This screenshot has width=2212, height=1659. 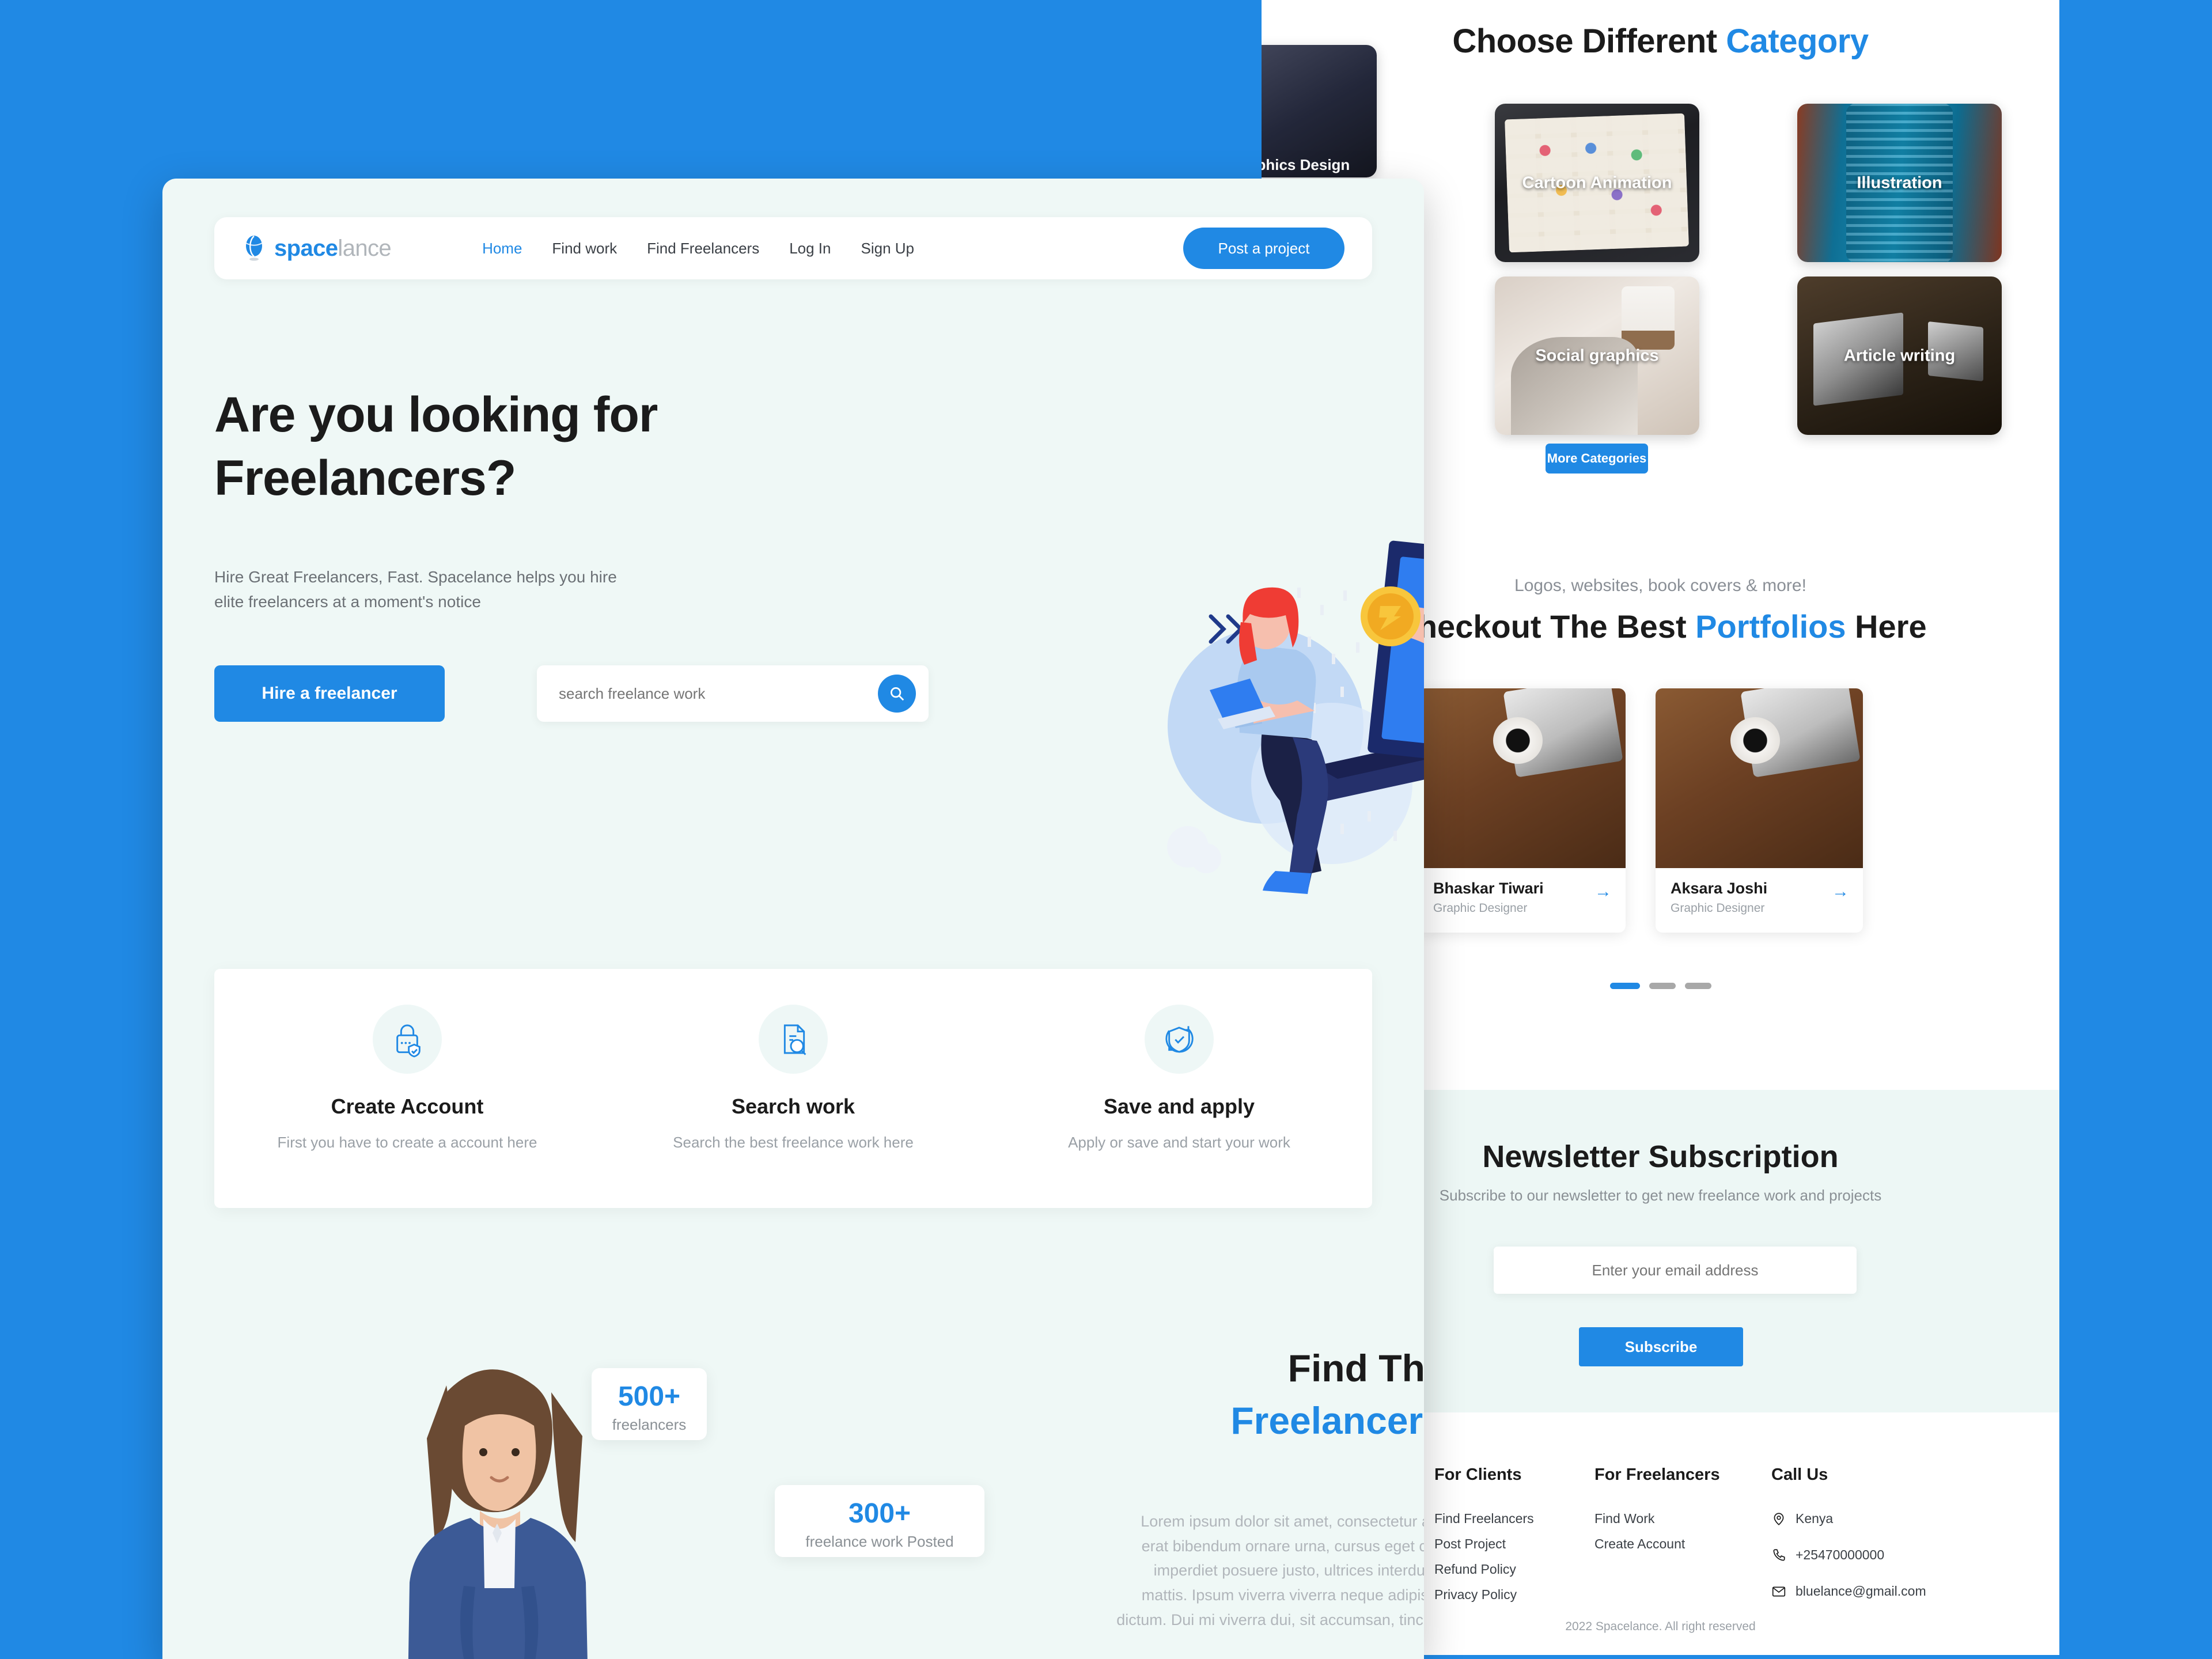 I want to click on footer-column-title: For Clients, so click(x=1478, y=1474).